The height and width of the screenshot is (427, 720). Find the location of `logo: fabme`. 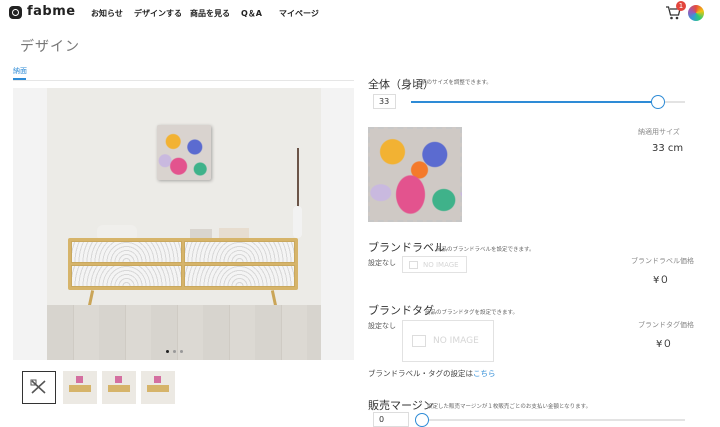

logo: fabme is located at coordinates (51, 11).